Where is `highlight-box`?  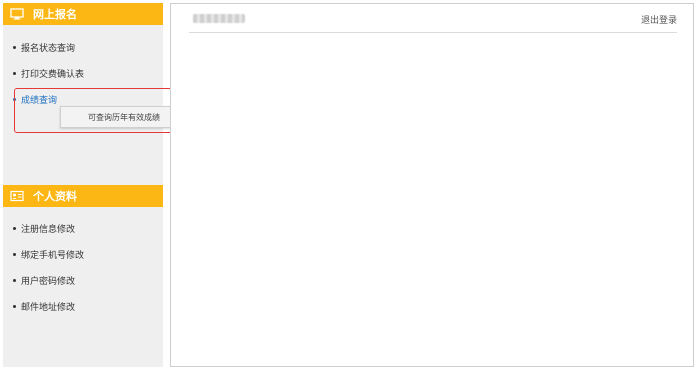 highlight-box is located at coordinates (100, 110).